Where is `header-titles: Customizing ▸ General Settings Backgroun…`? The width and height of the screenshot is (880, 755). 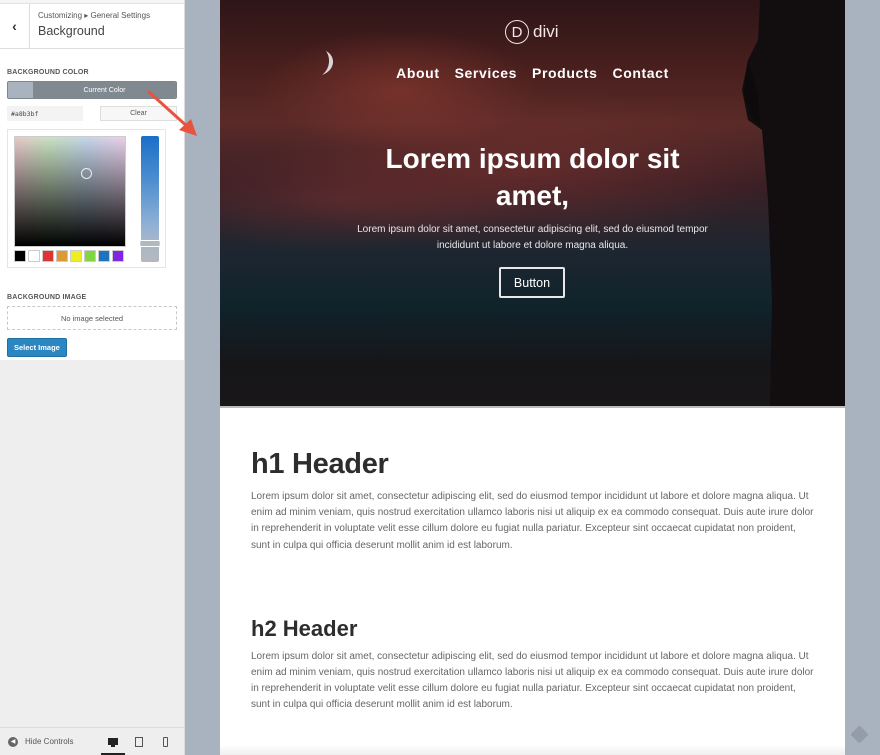 header-titles: Customizing ▸ General Settings Backgroun… is located at coordinates (90, 26).